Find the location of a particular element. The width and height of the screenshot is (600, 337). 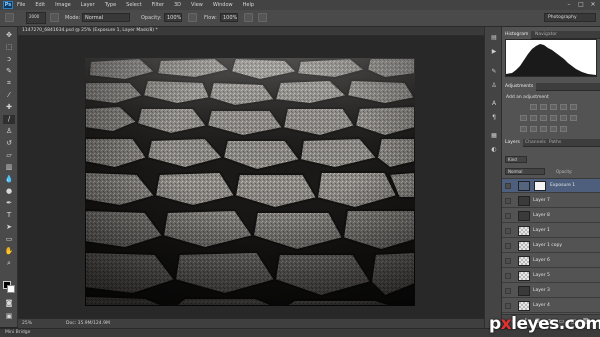

airbrush-icon is located at coordinates (248, 17).